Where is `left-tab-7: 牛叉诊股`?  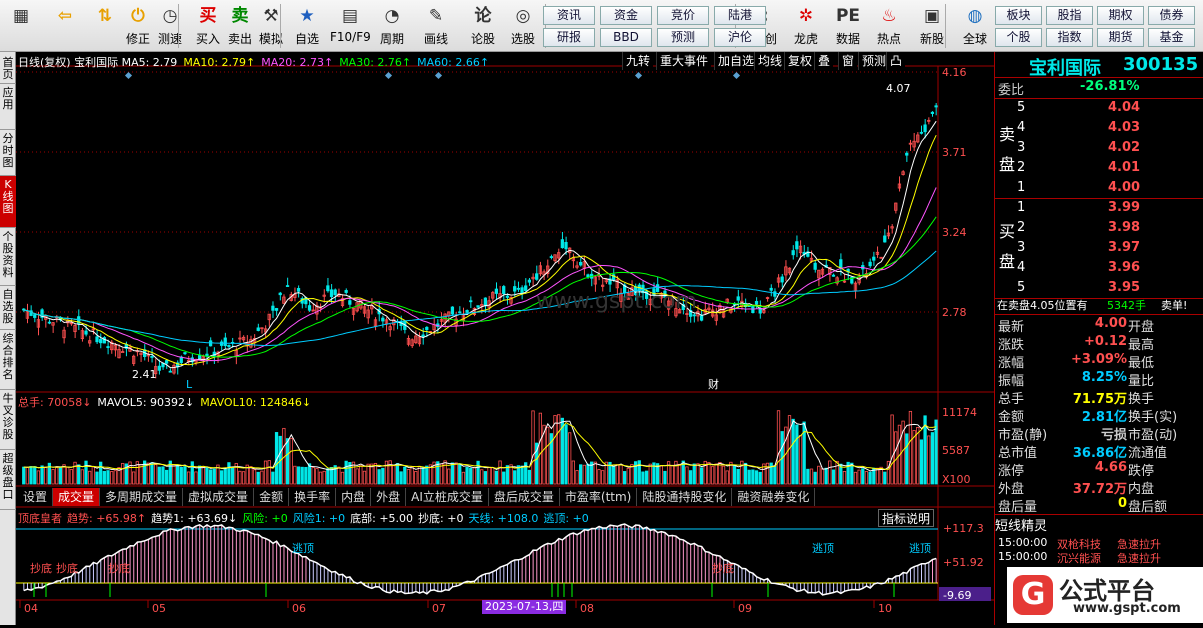
left-tab-7: 牛叉诊股 is located at coordinates (8, 420).